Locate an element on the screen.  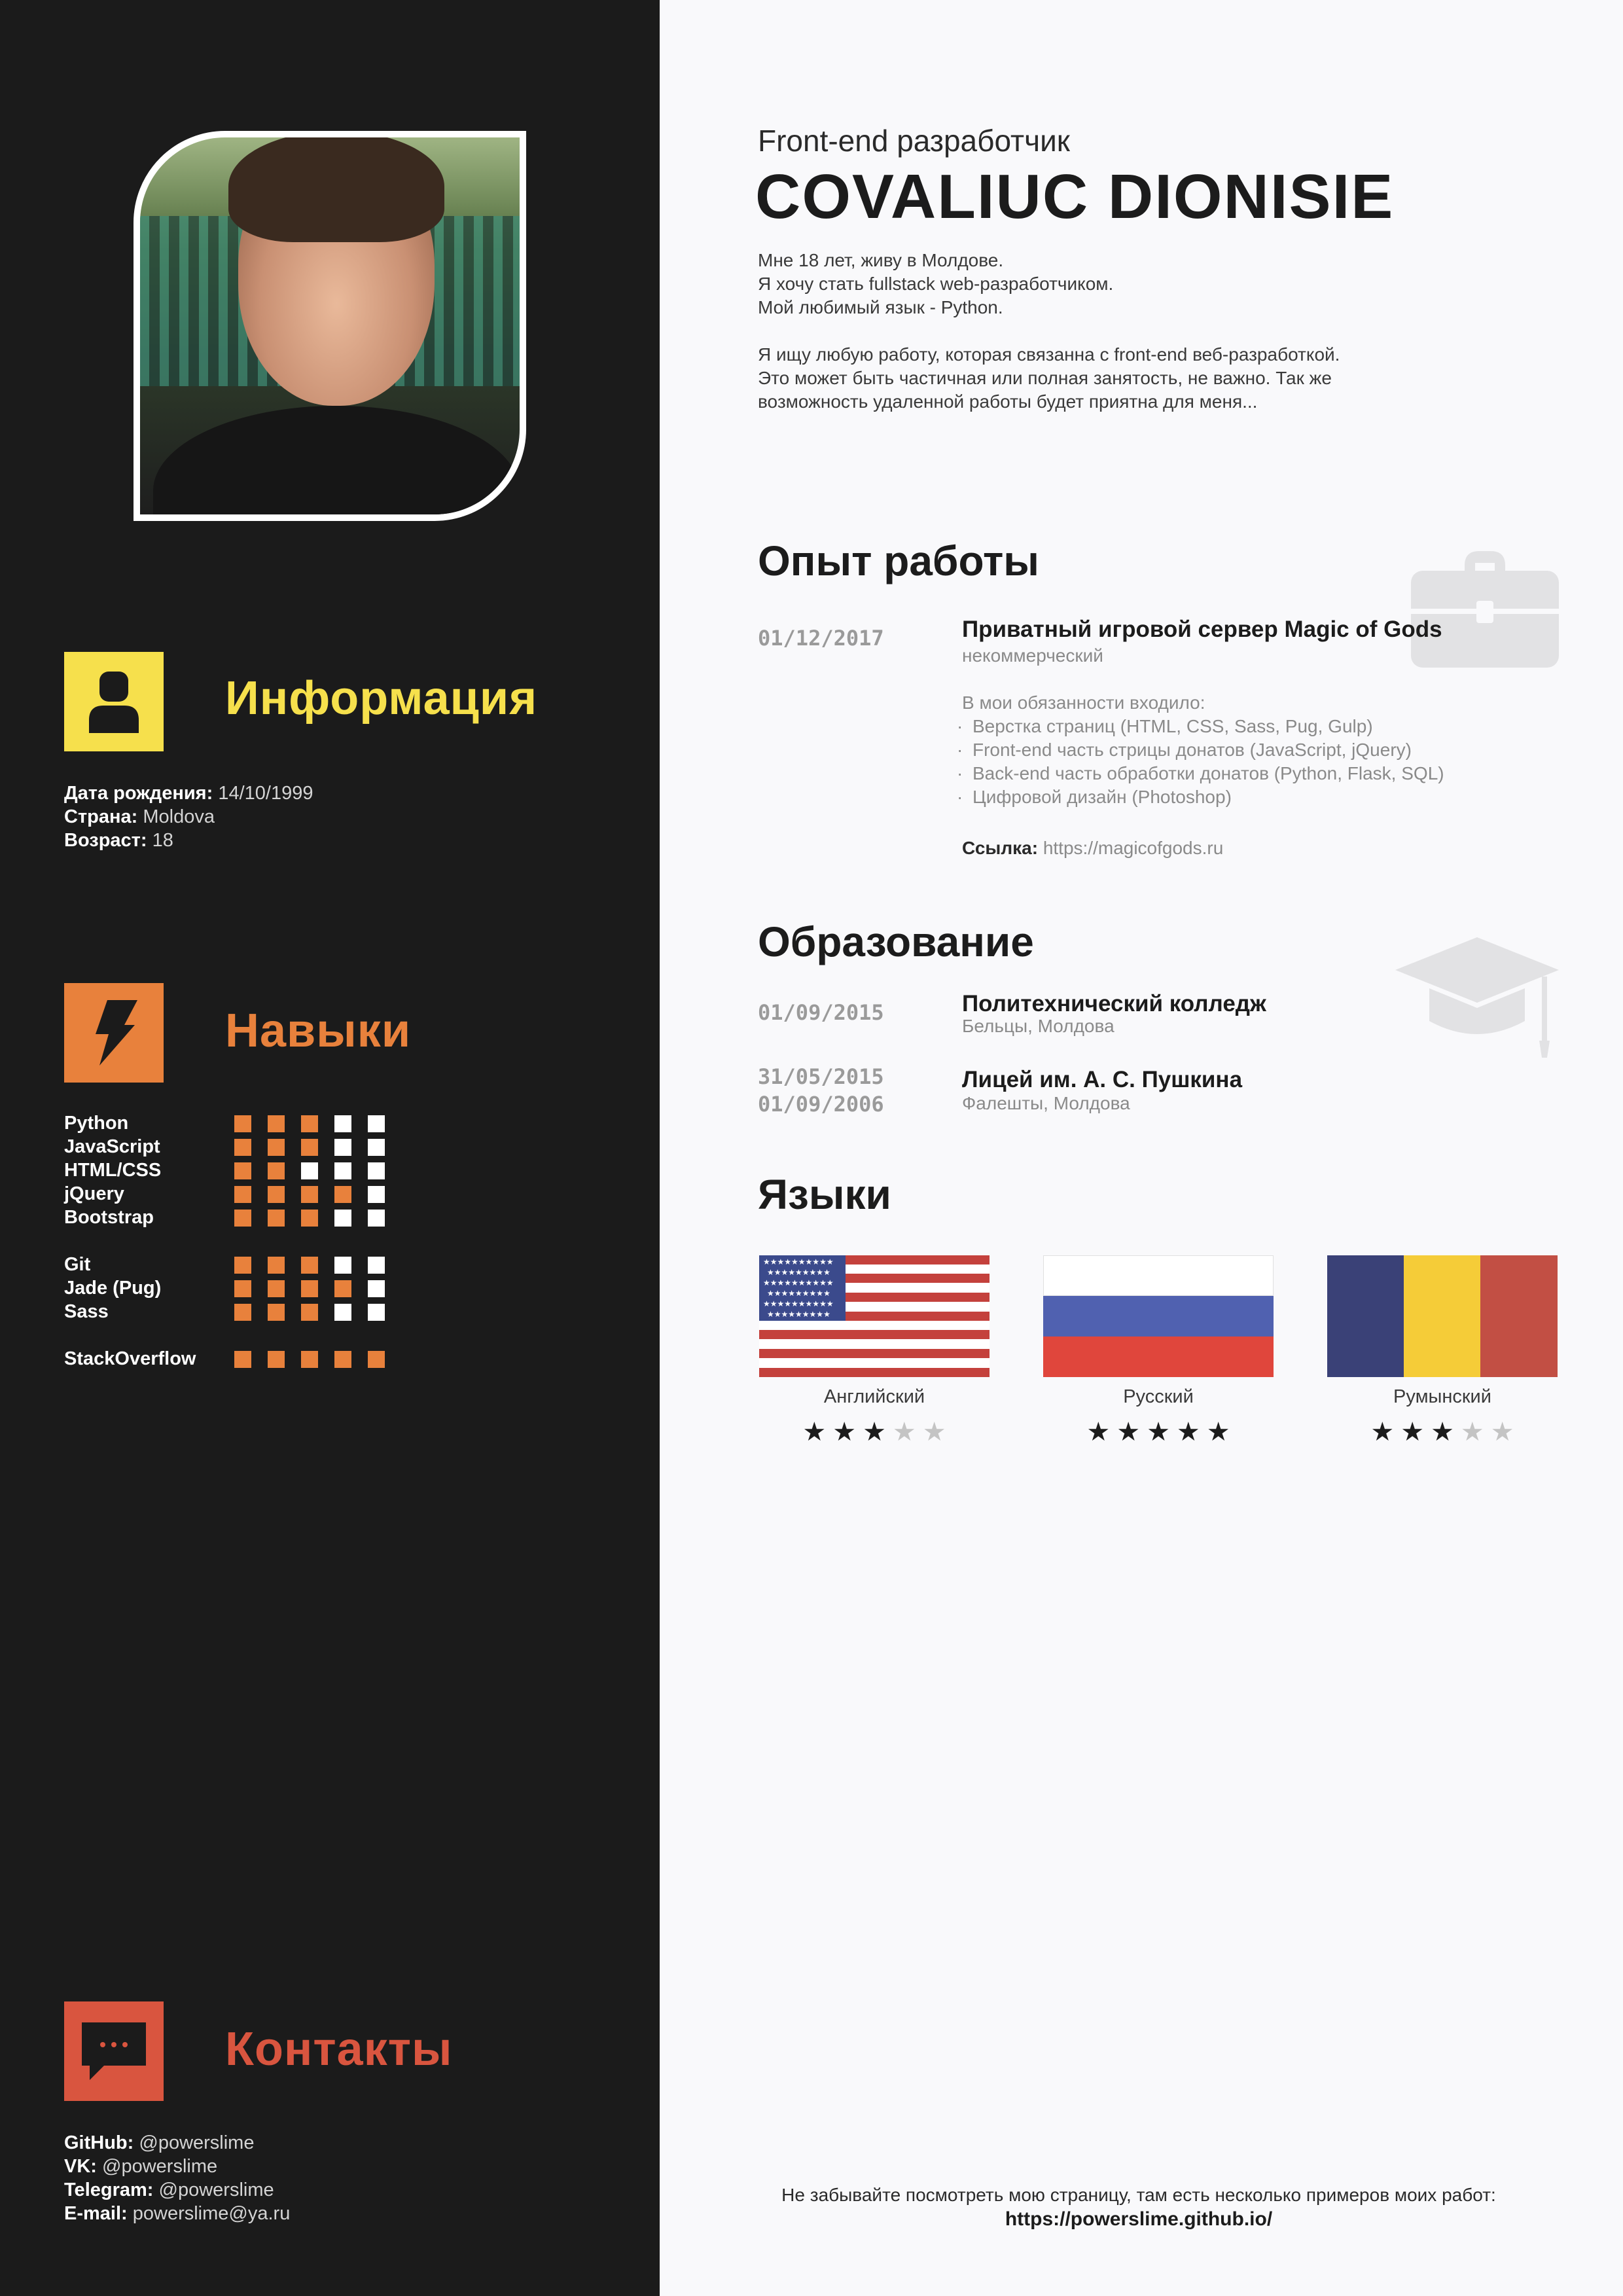
skill-row: Python is located at coordinates (247, 1123).